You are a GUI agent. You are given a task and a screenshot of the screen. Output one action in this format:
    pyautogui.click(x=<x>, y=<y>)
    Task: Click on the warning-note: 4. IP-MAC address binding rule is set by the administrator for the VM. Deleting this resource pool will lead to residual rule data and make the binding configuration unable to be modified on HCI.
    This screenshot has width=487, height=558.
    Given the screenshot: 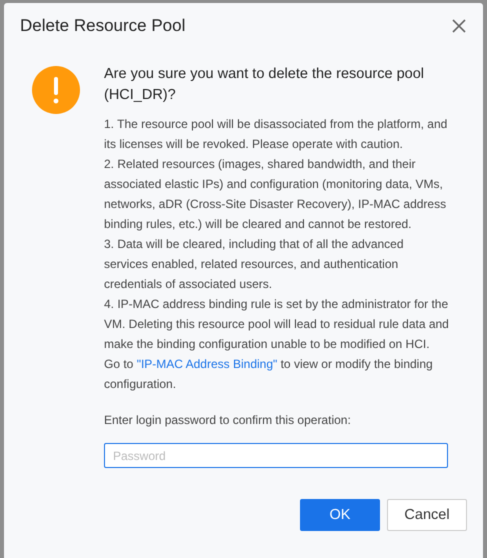 What is the action you would take?
    pyautogui.click(x=277, y=324)
    